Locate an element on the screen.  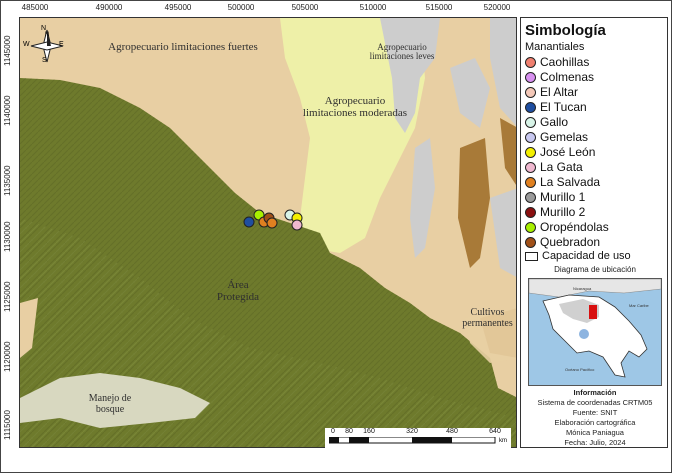
caribe-label: Mar Caribe is located at coordinates (639, 305).